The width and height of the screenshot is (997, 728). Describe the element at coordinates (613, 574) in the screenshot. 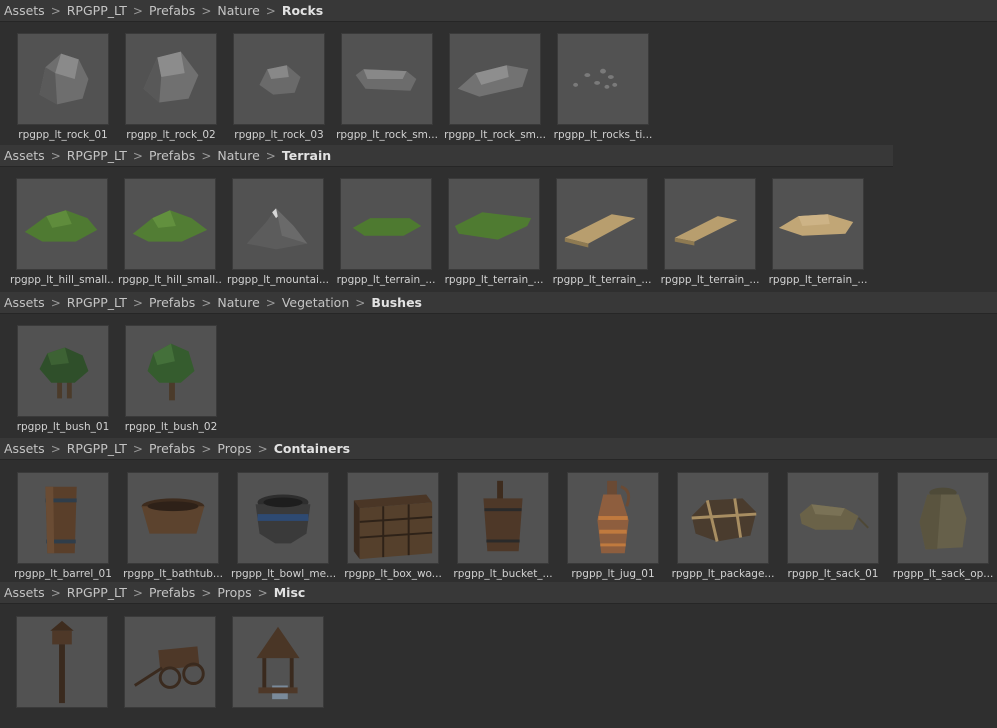

I see `asset-label: rpgpp_lt_jug_01` at that location.